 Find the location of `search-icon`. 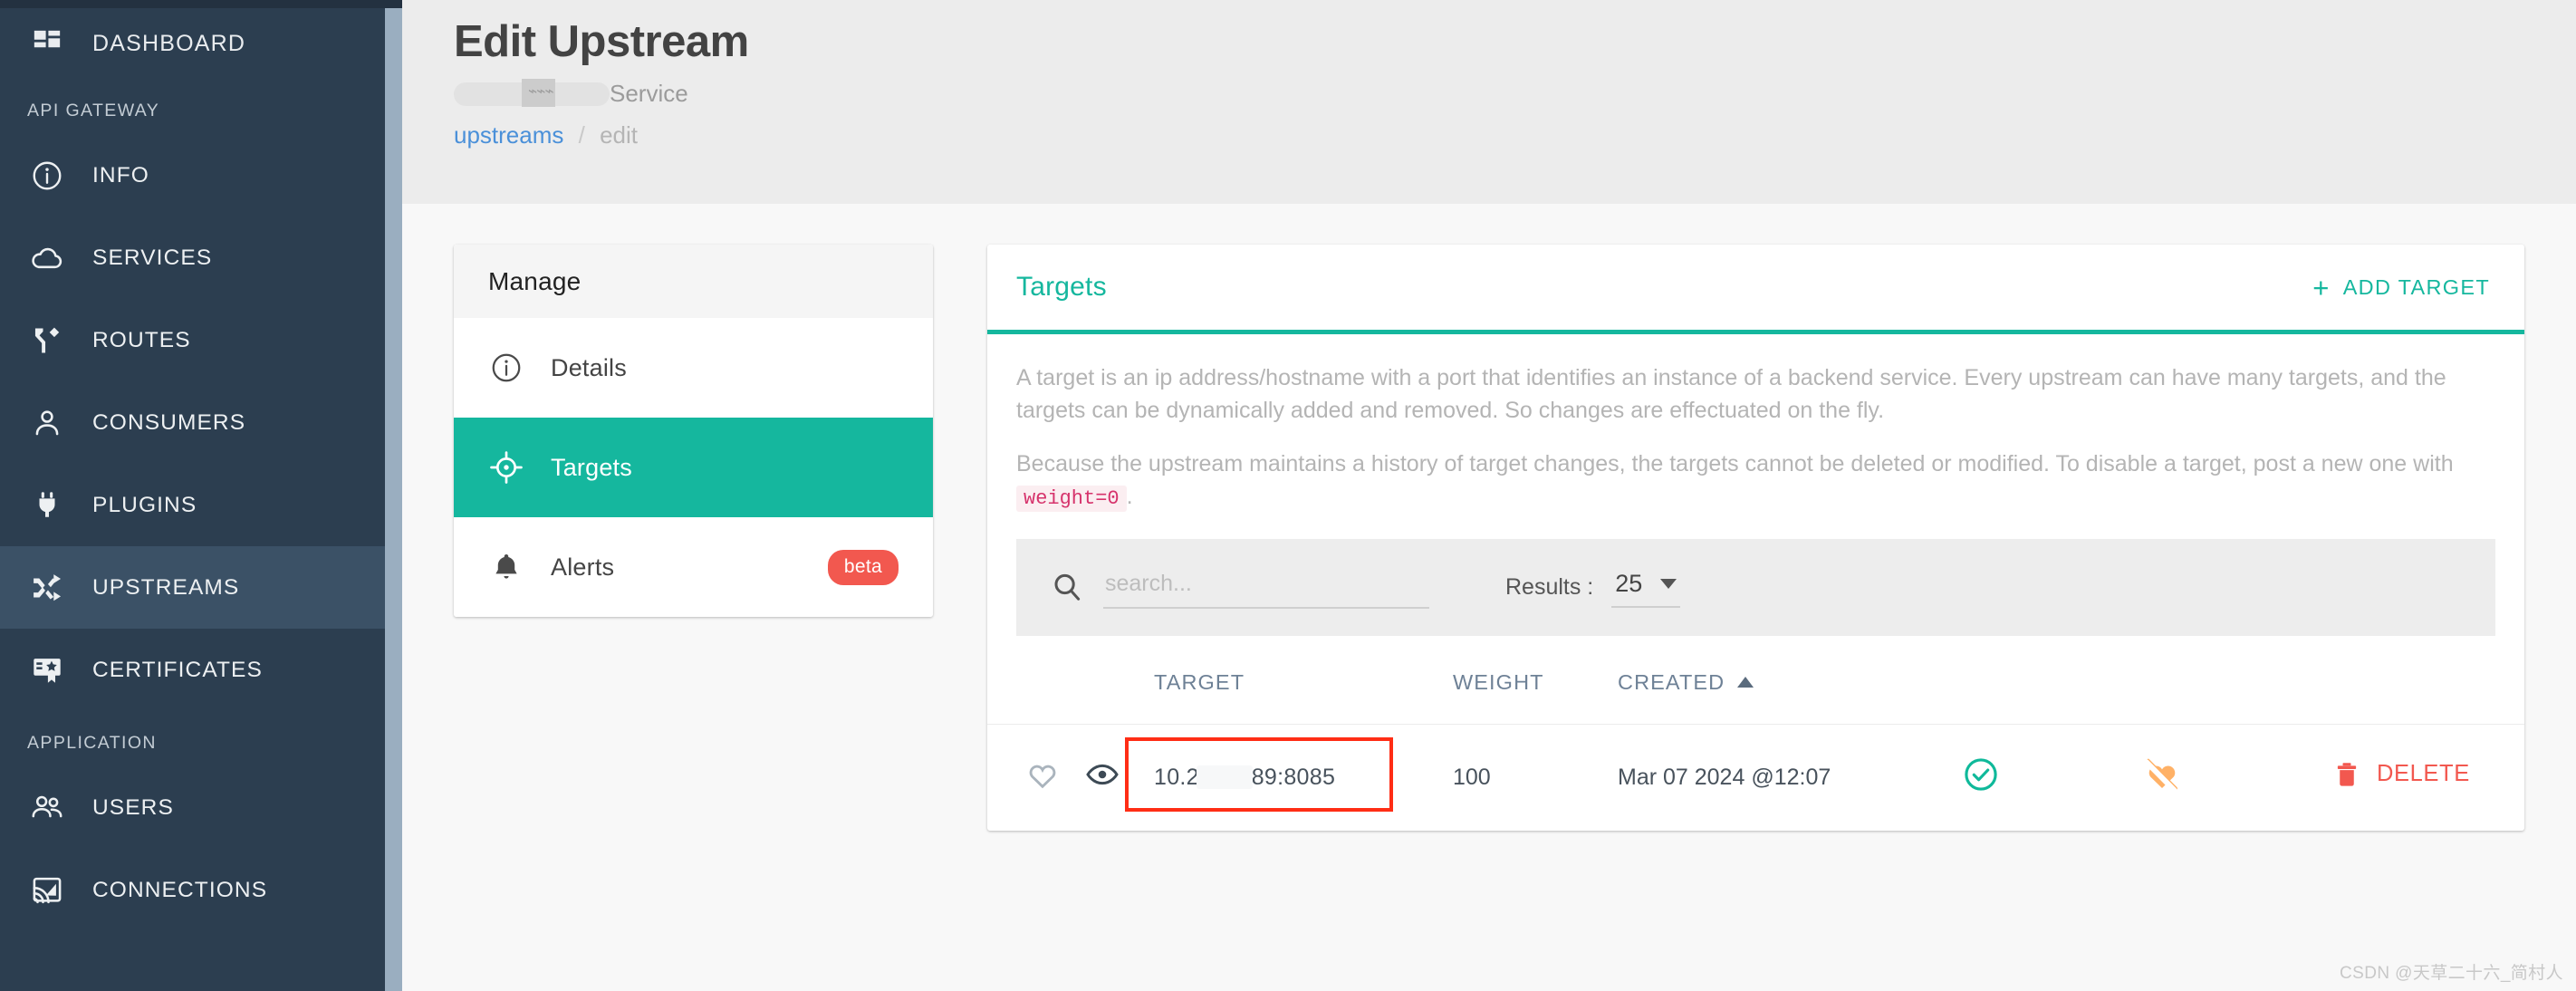

search-icon is located at coordinates (1067, 587).